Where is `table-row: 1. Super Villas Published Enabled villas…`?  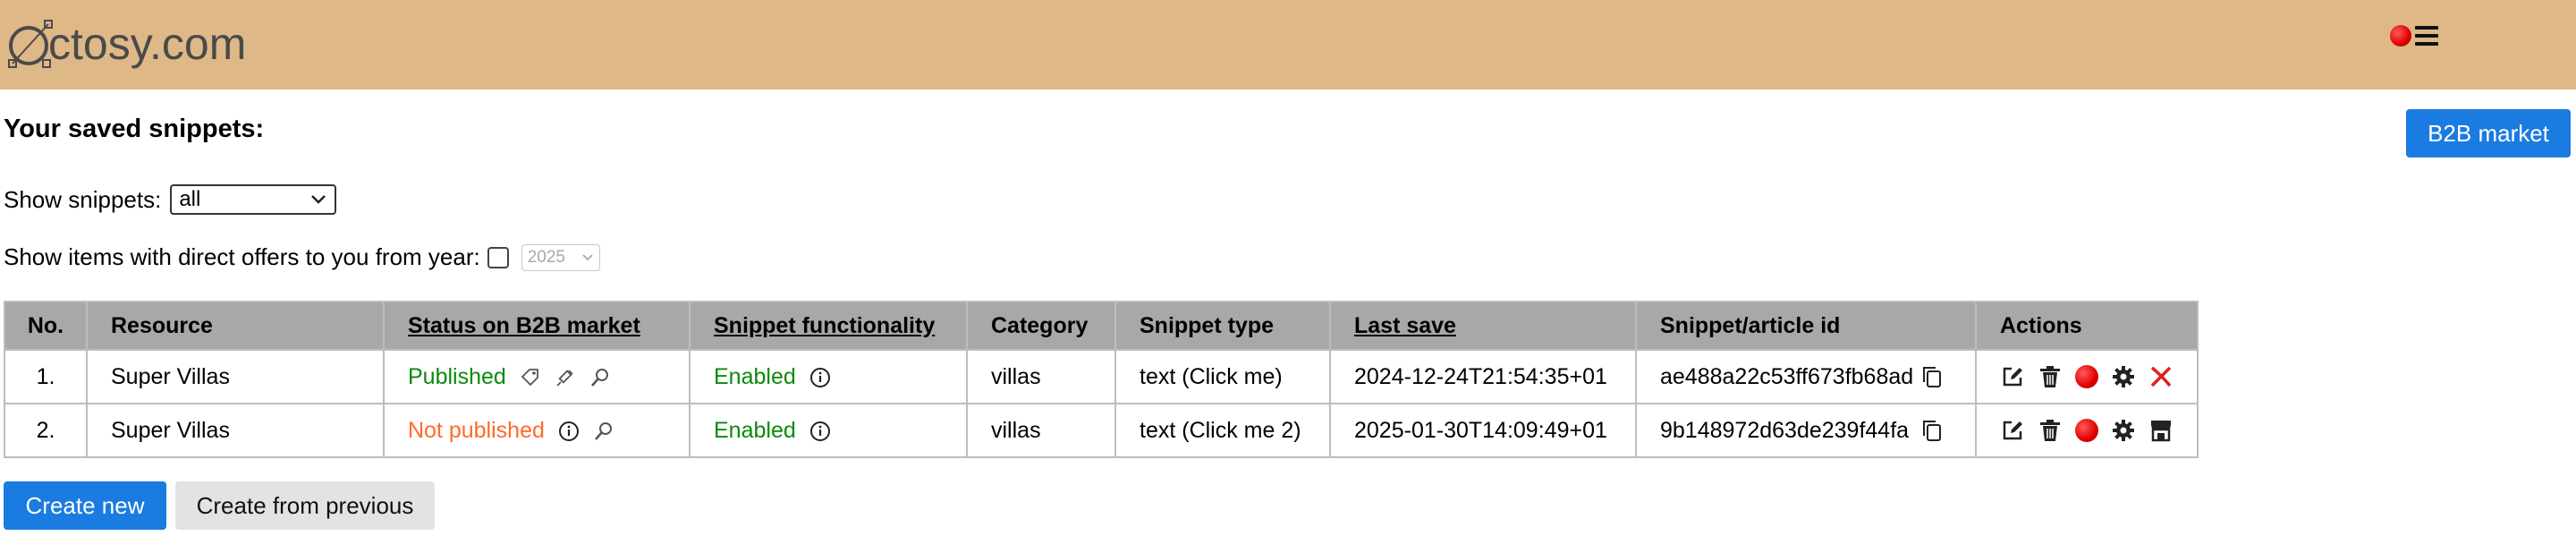 table-row: 1. Super Villas Published Enabled villas… is located at coordinates (1101, 376).